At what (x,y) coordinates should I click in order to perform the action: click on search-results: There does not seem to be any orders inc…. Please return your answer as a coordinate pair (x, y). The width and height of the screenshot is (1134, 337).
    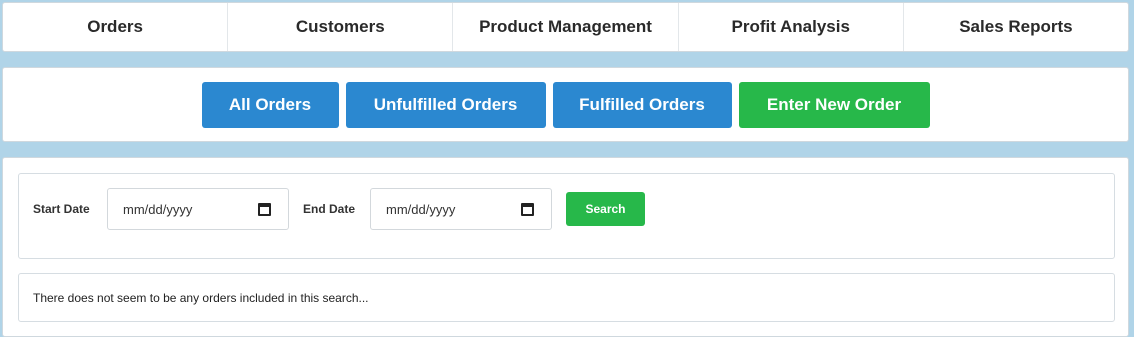
    Looking at the image, I should click on (566, 297).